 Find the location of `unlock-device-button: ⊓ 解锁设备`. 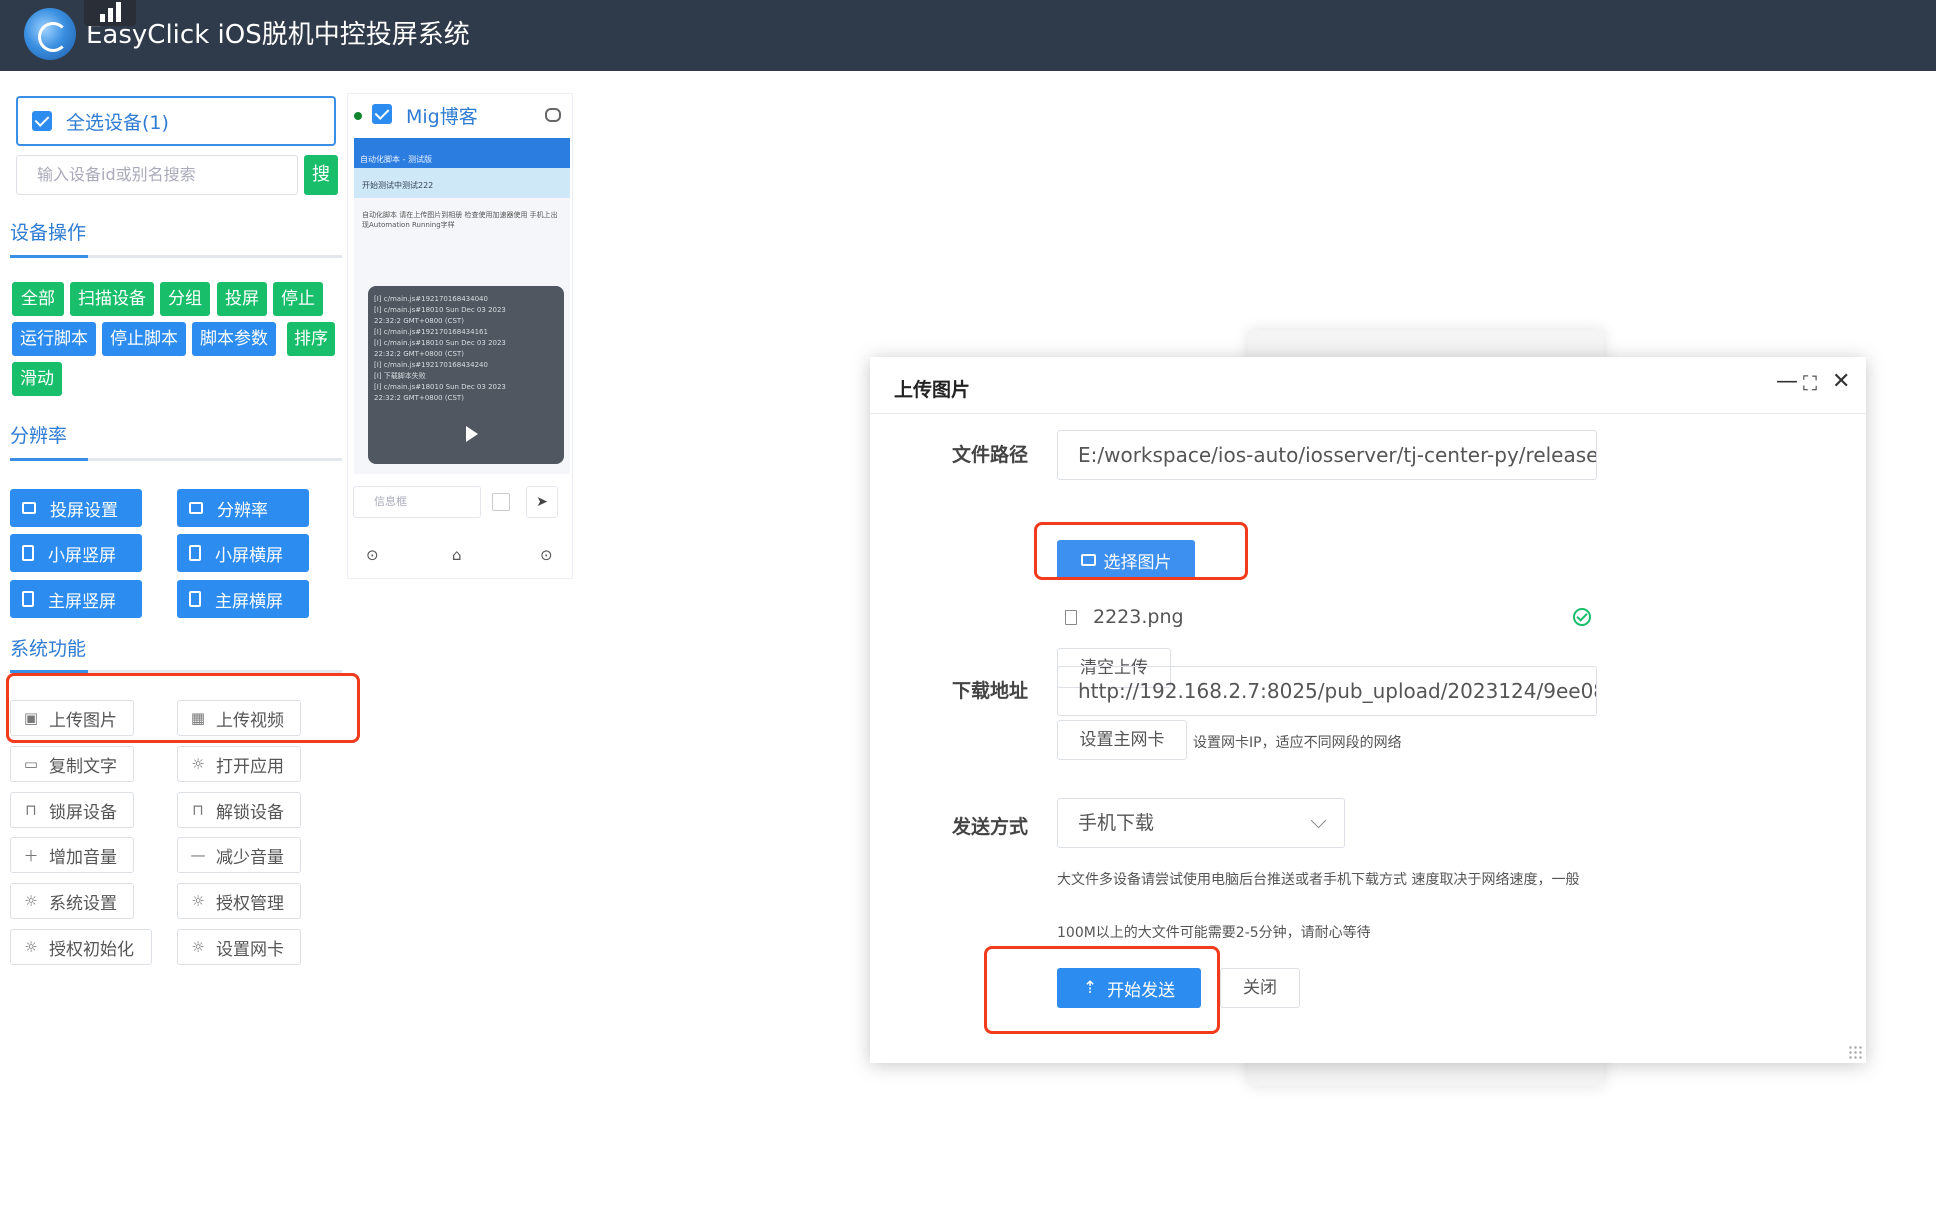

unlock-device-button: ⊓ 解锁设备 is located at coordinates (239, 810).